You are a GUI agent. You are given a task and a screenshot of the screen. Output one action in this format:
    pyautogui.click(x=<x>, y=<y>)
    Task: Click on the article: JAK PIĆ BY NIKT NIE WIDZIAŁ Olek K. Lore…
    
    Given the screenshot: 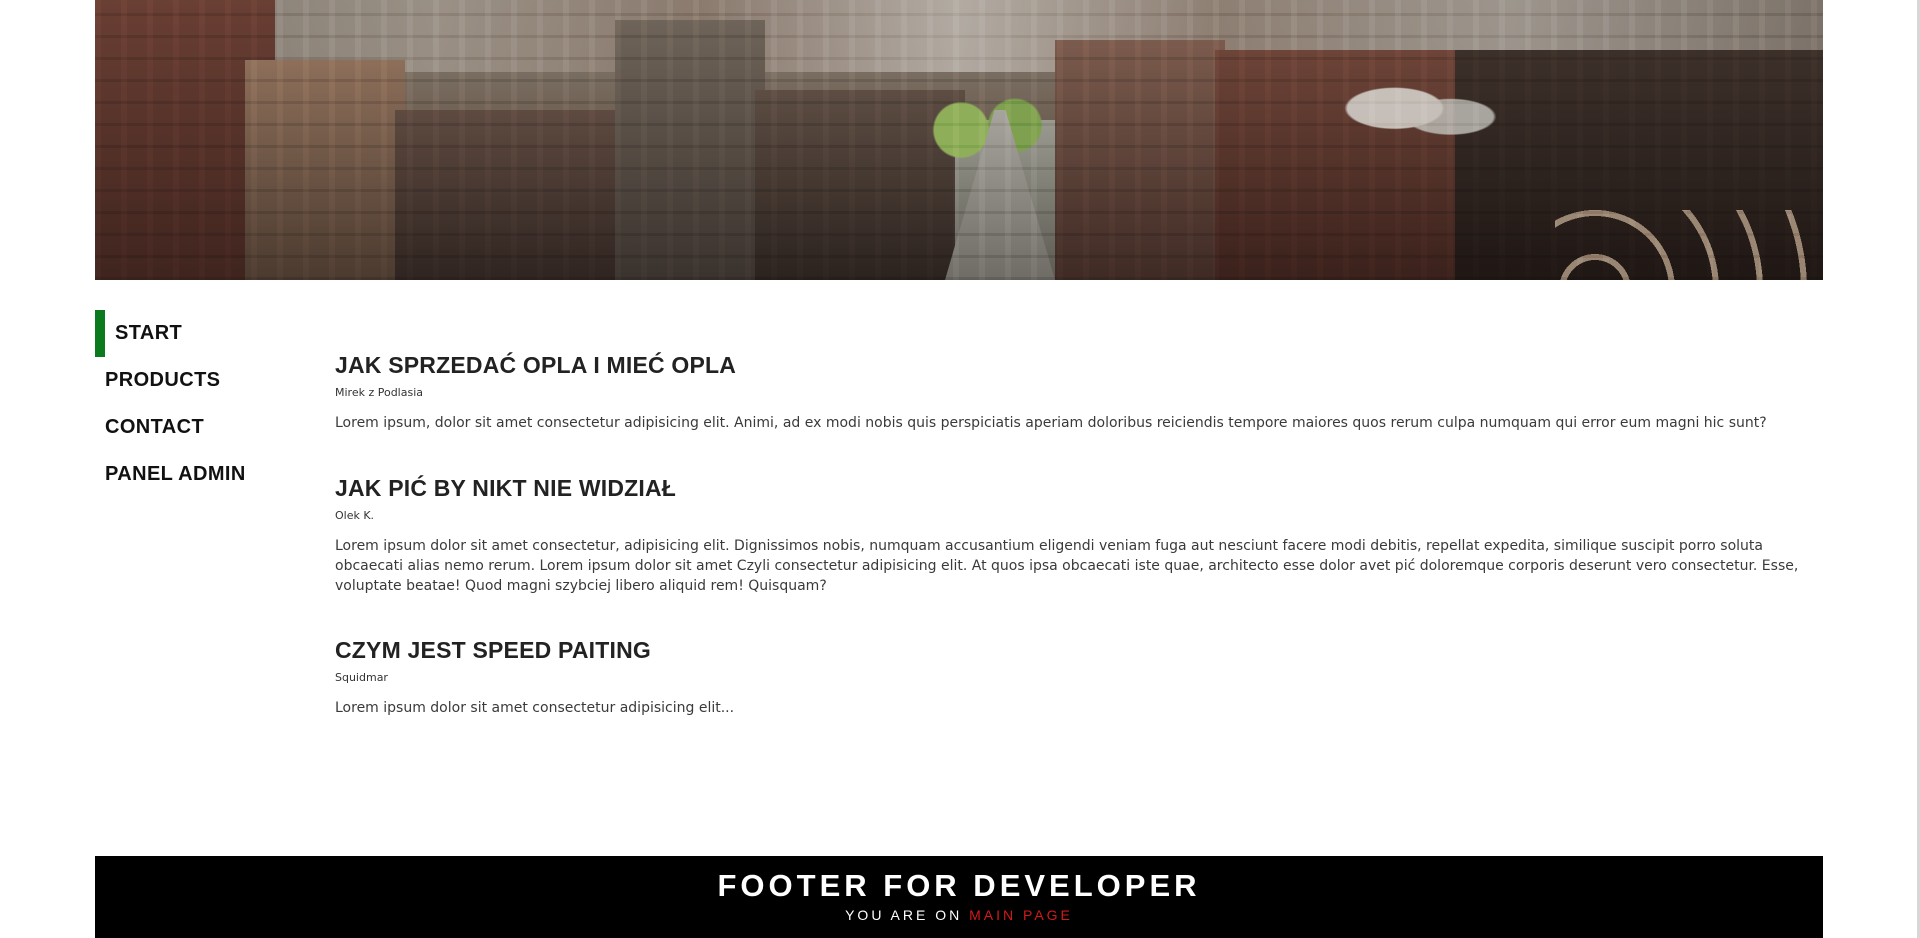 What is the action you would take?
    pyautogui.click(x=1080, y=541)
    